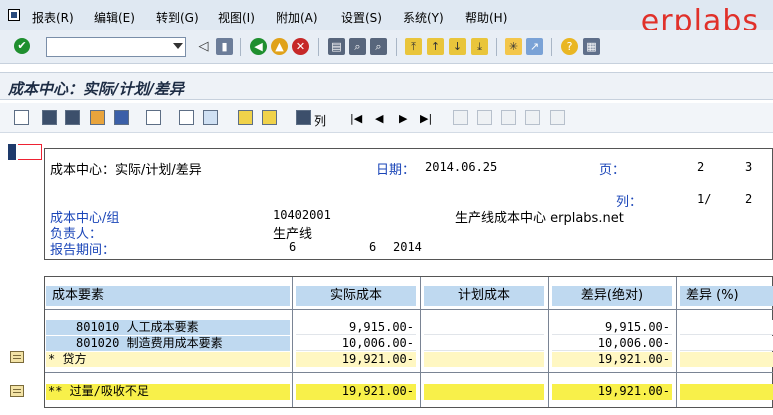 The width and height of the screenshot is (773, 415). Describe the element at coordinates (121, 117) in the screenshot. I see `info-icon` at that location.